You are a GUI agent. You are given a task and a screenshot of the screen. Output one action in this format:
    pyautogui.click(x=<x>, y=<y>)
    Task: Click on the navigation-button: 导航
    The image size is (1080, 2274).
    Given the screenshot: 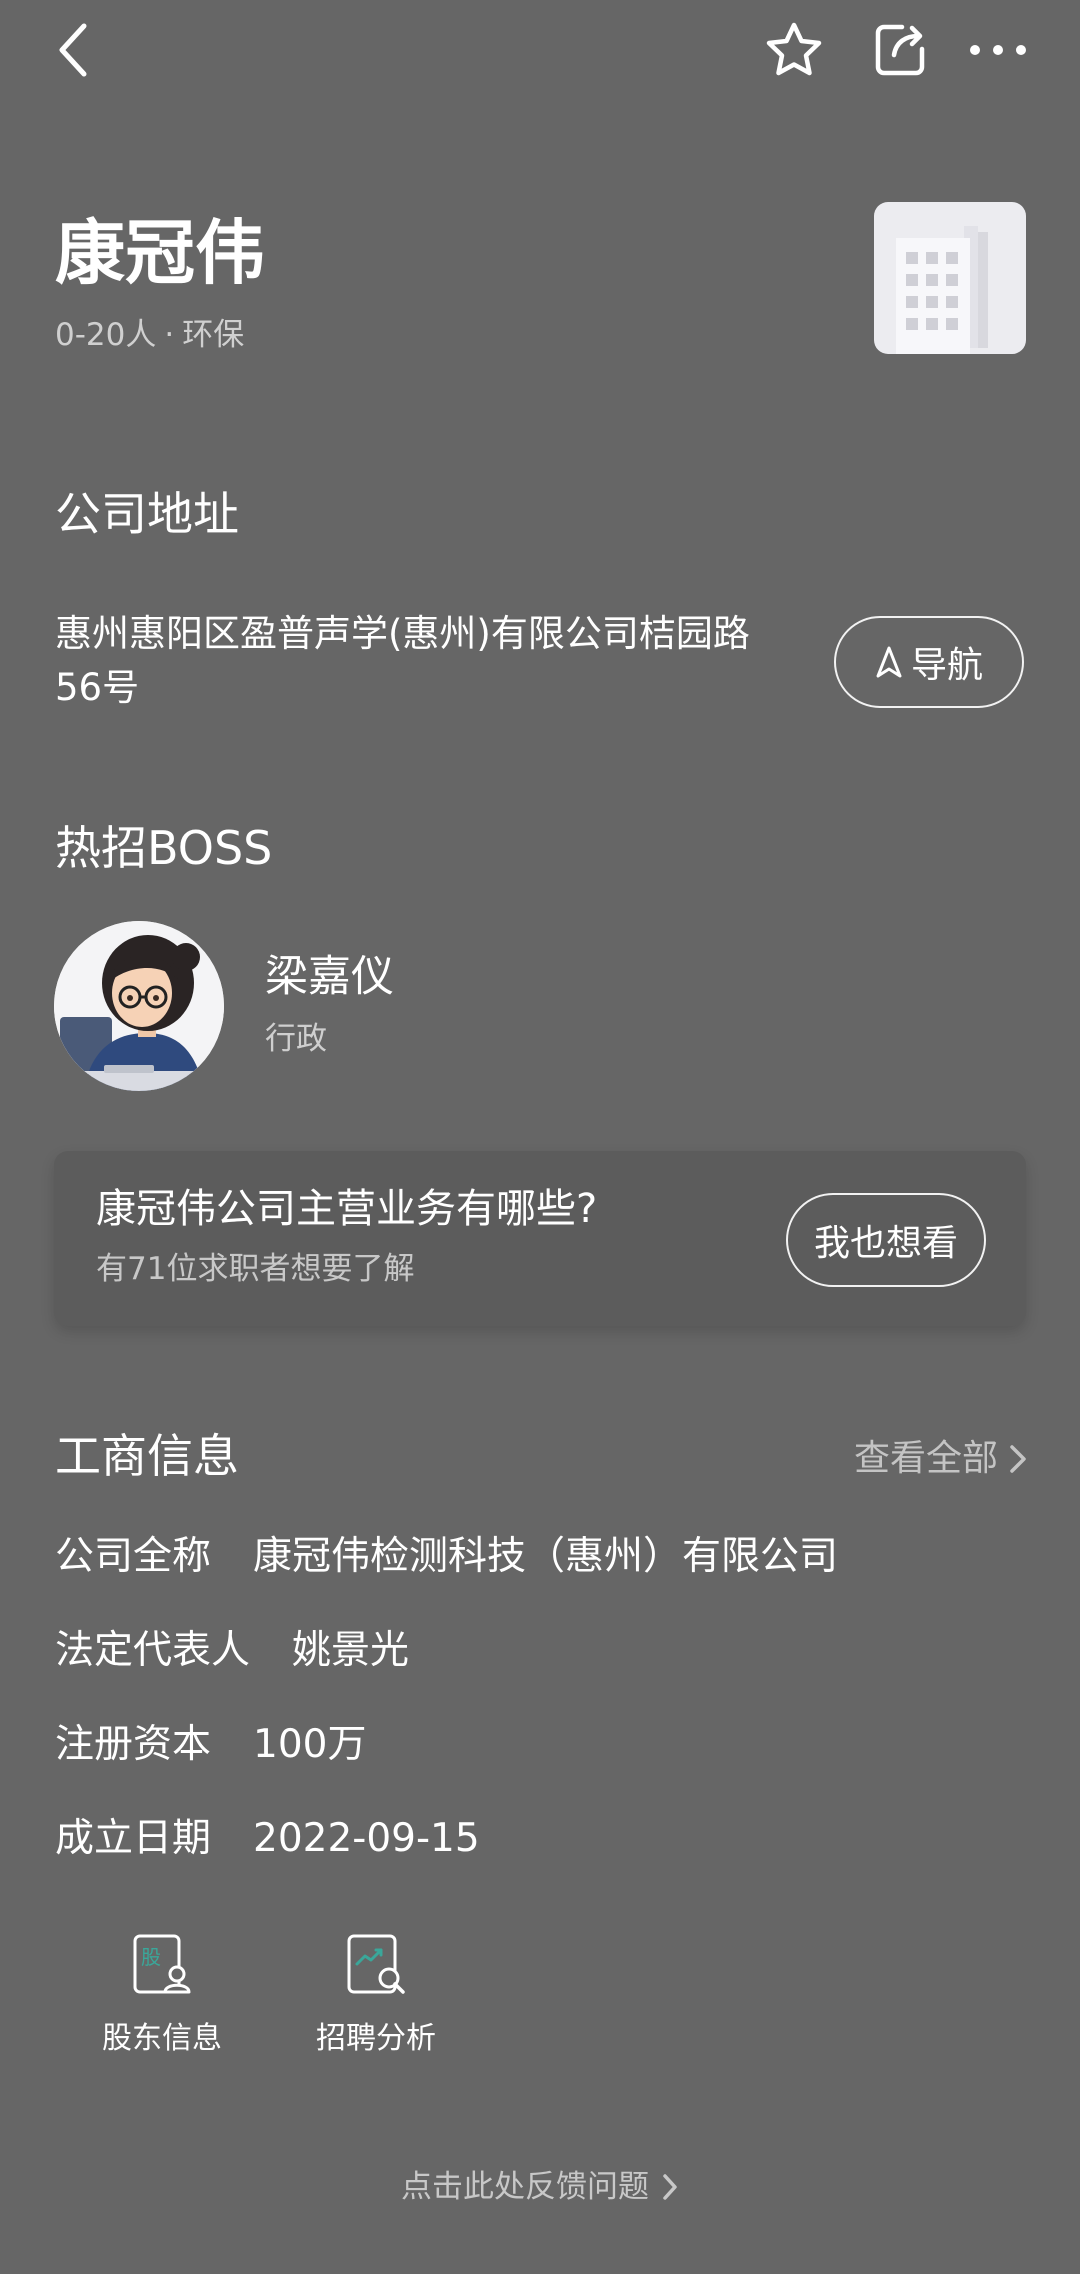 What is the action you would take?
    pyautogui.click(x=929, y=662)
    